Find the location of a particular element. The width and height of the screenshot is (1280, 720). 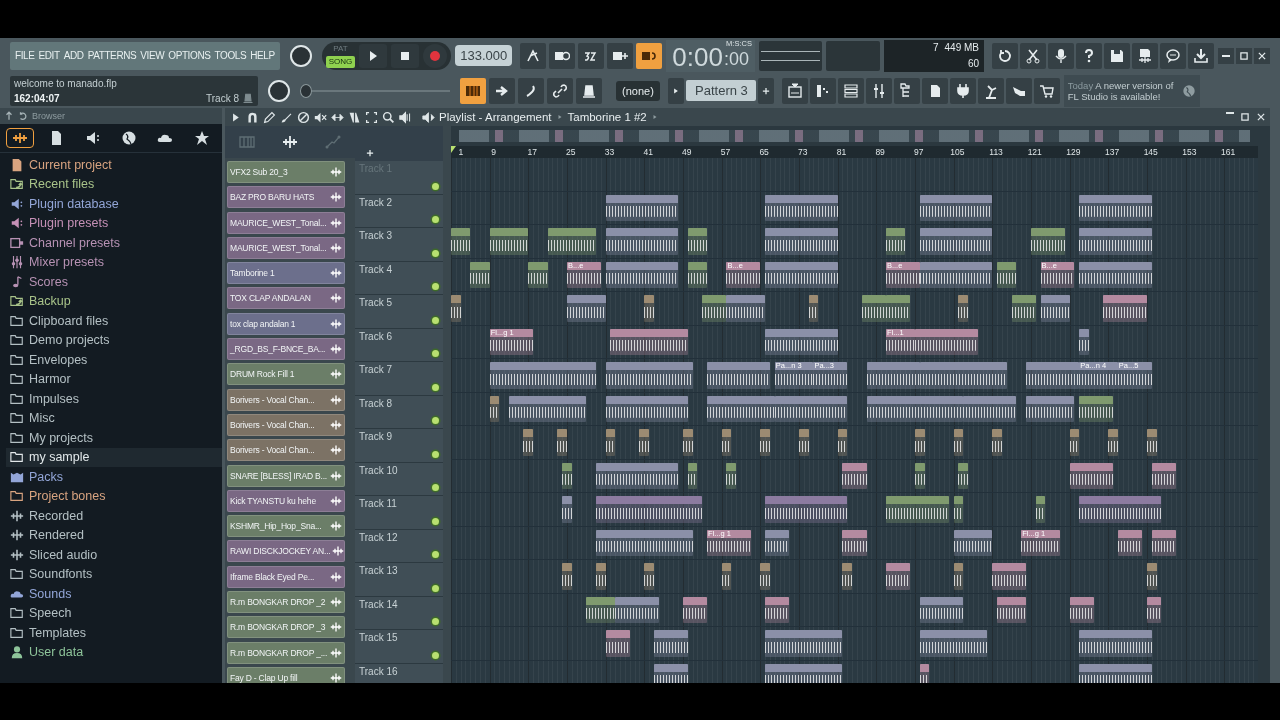

track-header: Track 13 is located at coordinates (399, 580).